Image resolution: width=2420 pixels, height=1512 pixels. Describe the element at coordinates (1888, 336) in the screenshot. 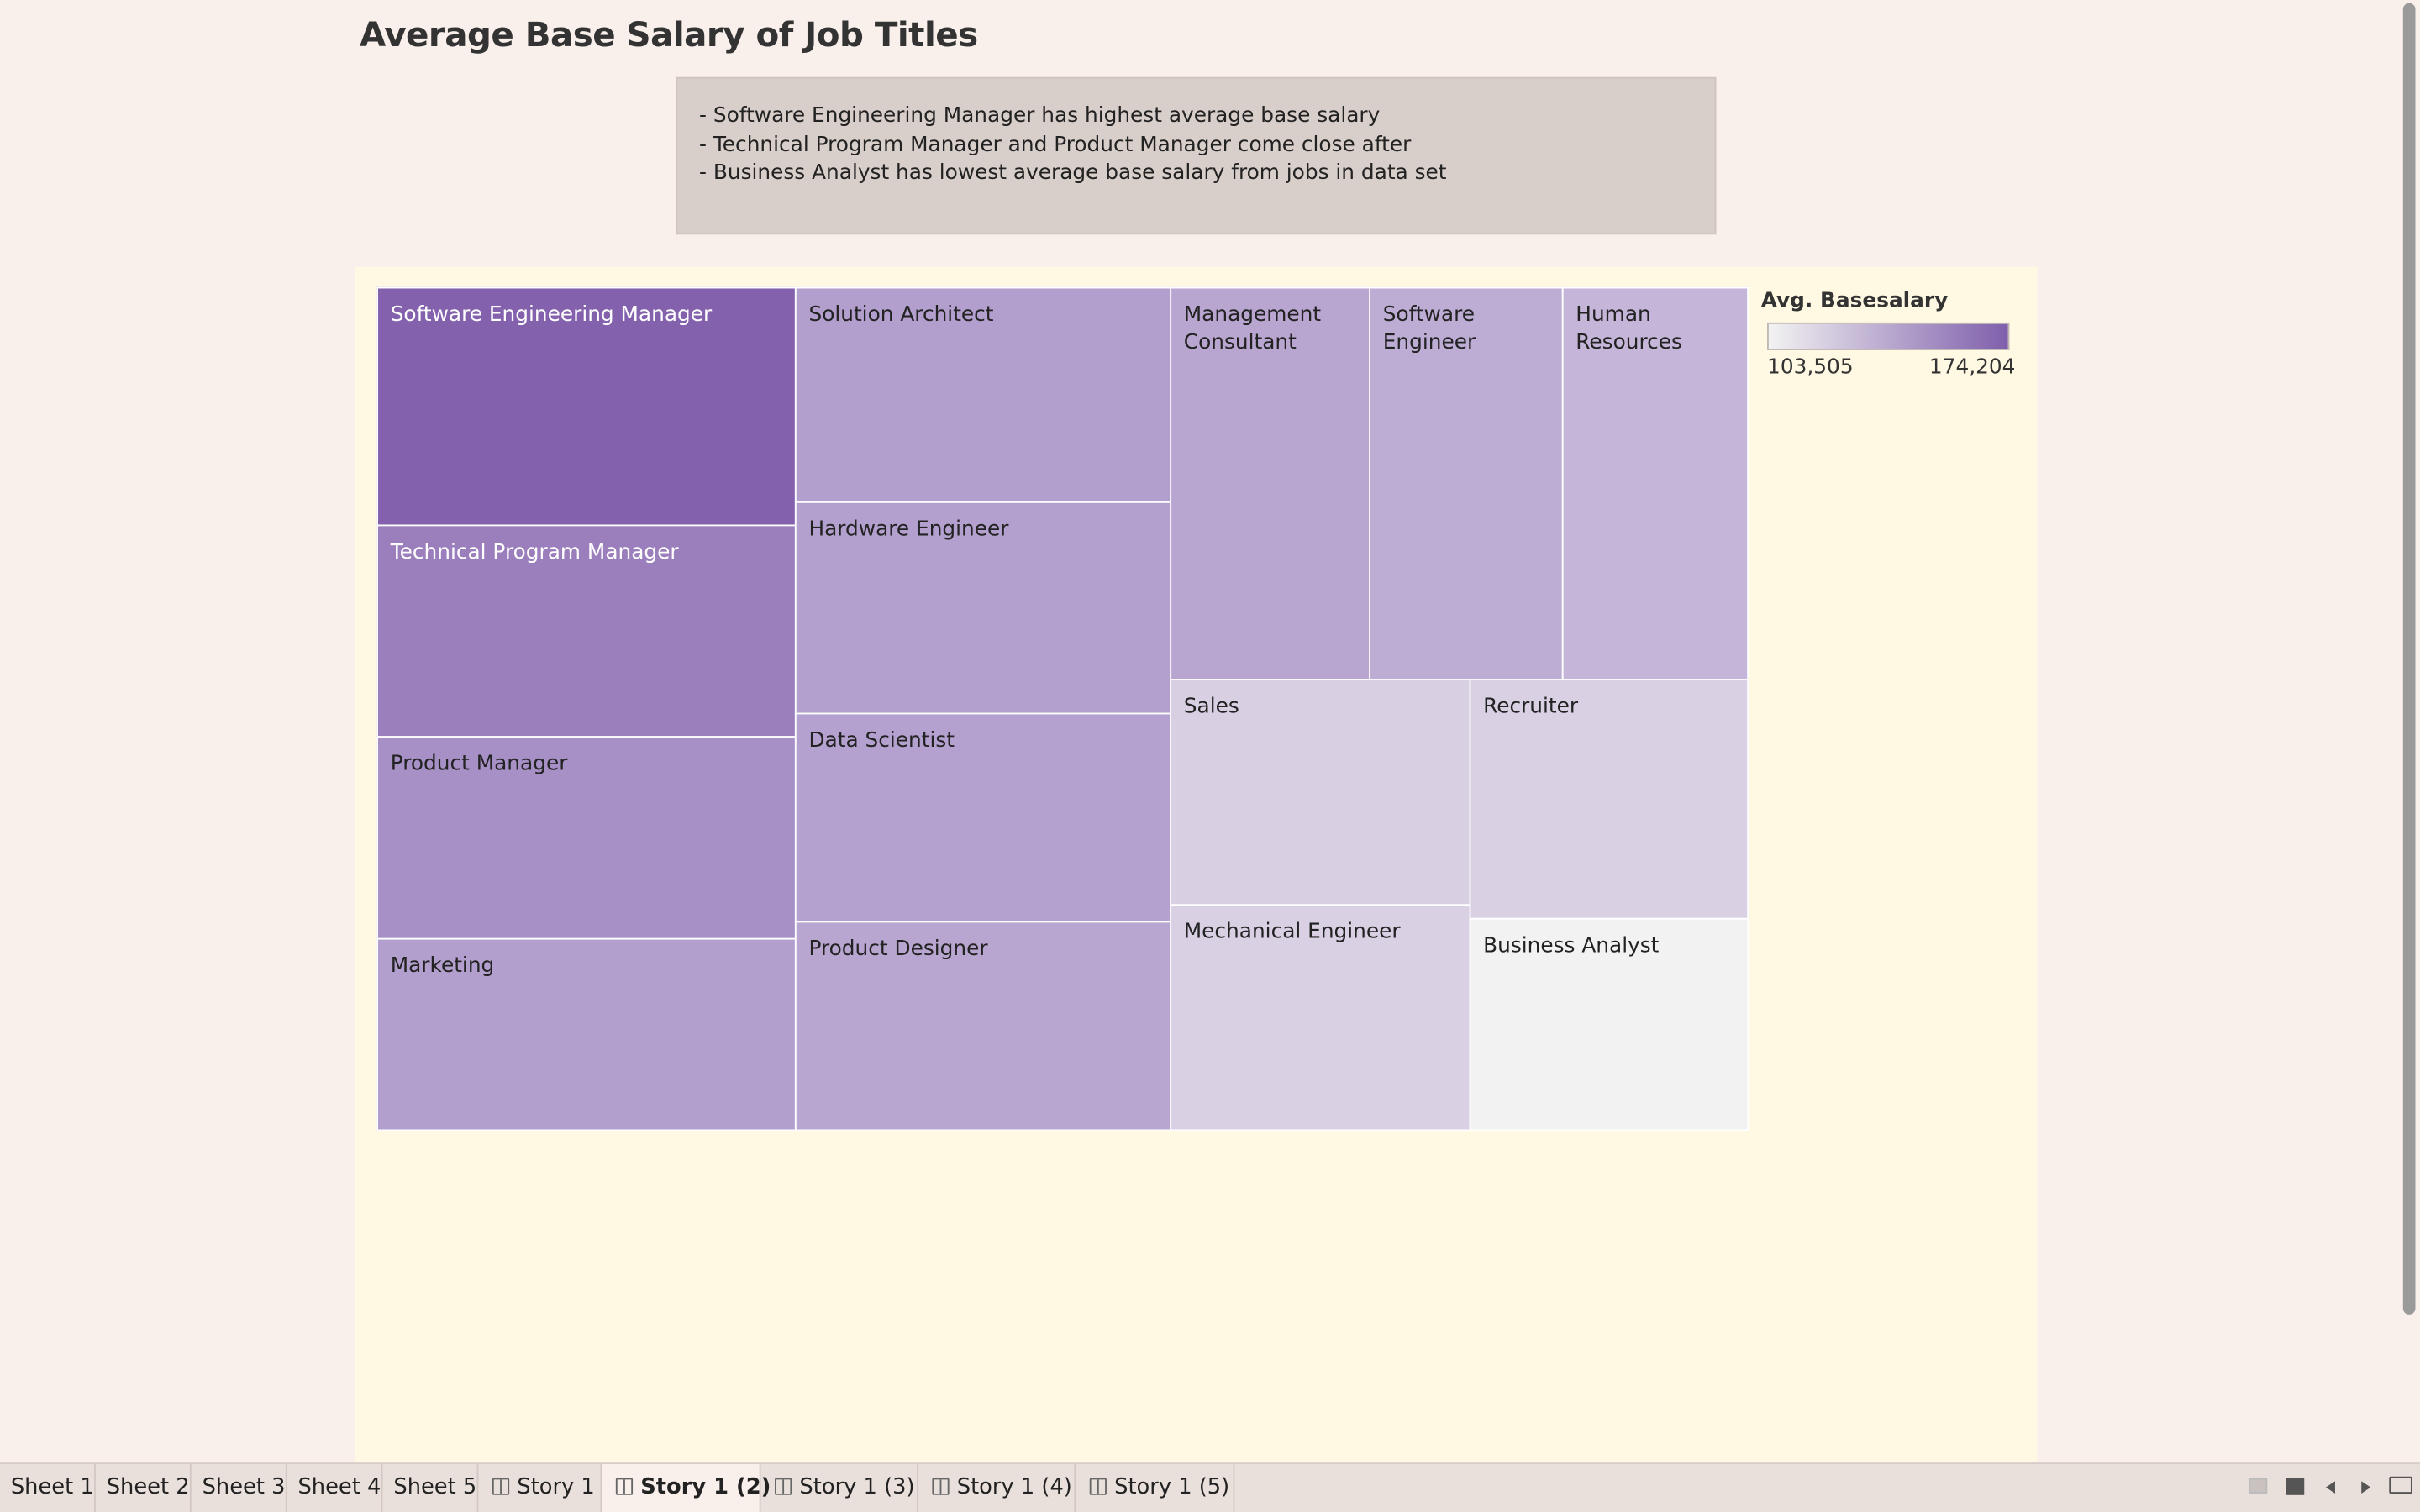

I see `legend-color-ramp` at that location.